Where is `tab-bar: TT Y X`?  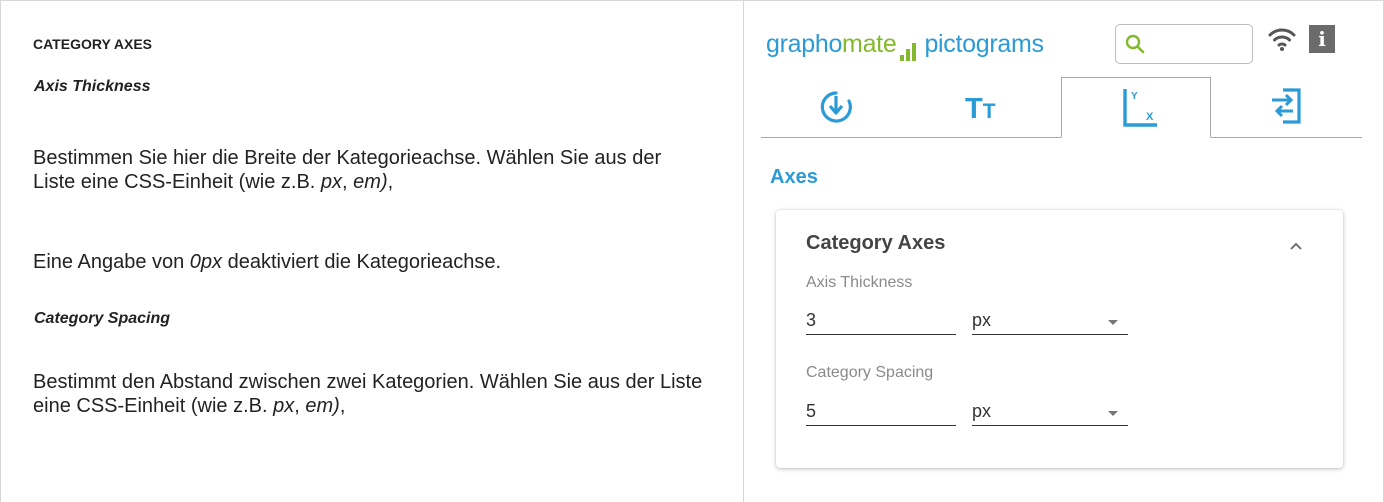 tab-bar: TT Y X is located at coordinates (1061, 108).